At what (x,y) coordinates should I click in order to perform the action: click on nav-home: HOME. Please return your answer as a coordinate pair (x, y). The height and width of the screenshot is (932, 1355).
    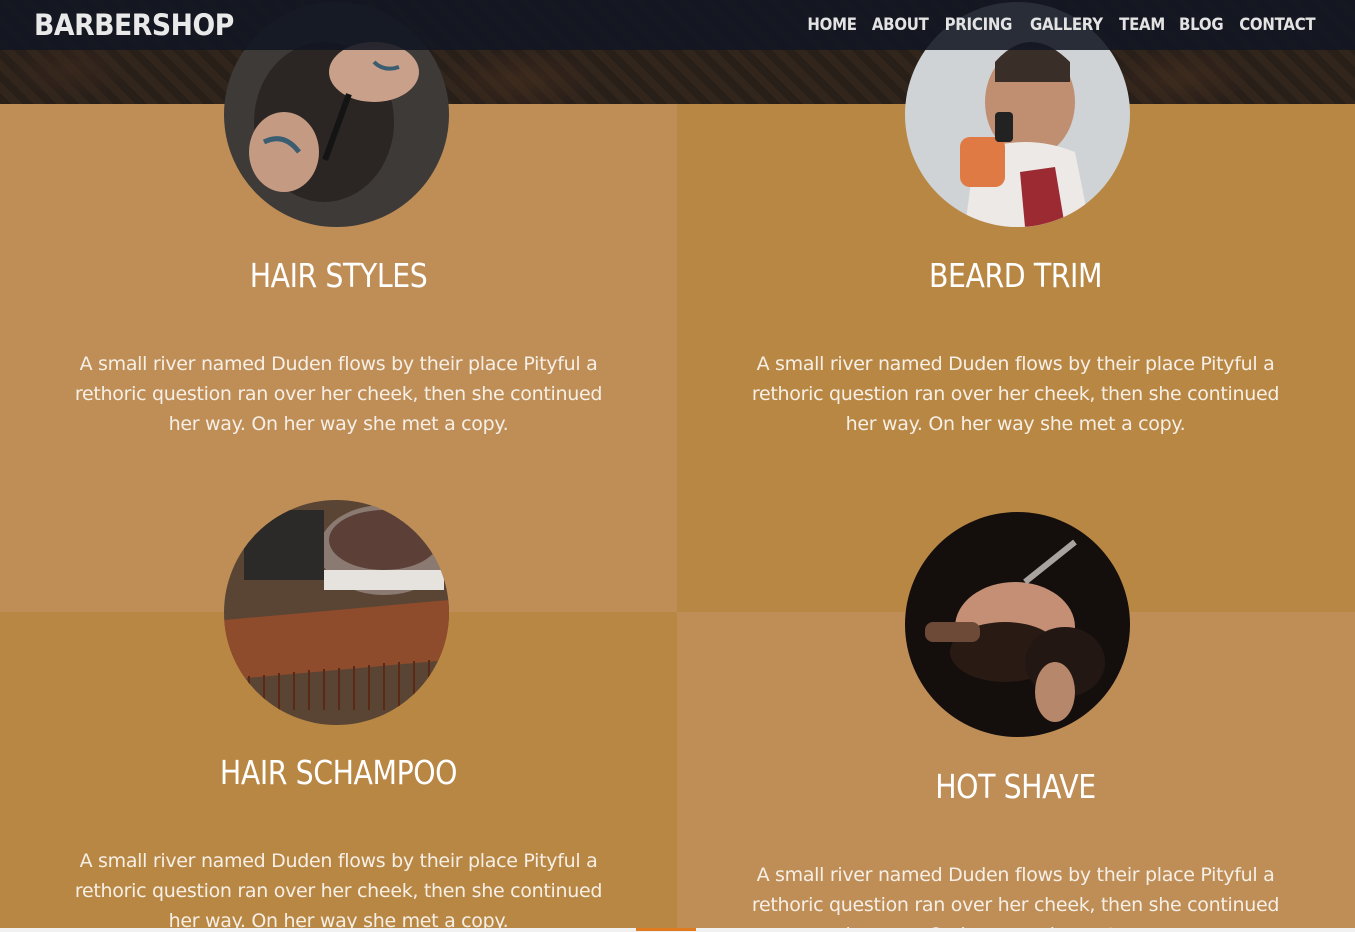
    Looking at the image, I should click on (832, 25).